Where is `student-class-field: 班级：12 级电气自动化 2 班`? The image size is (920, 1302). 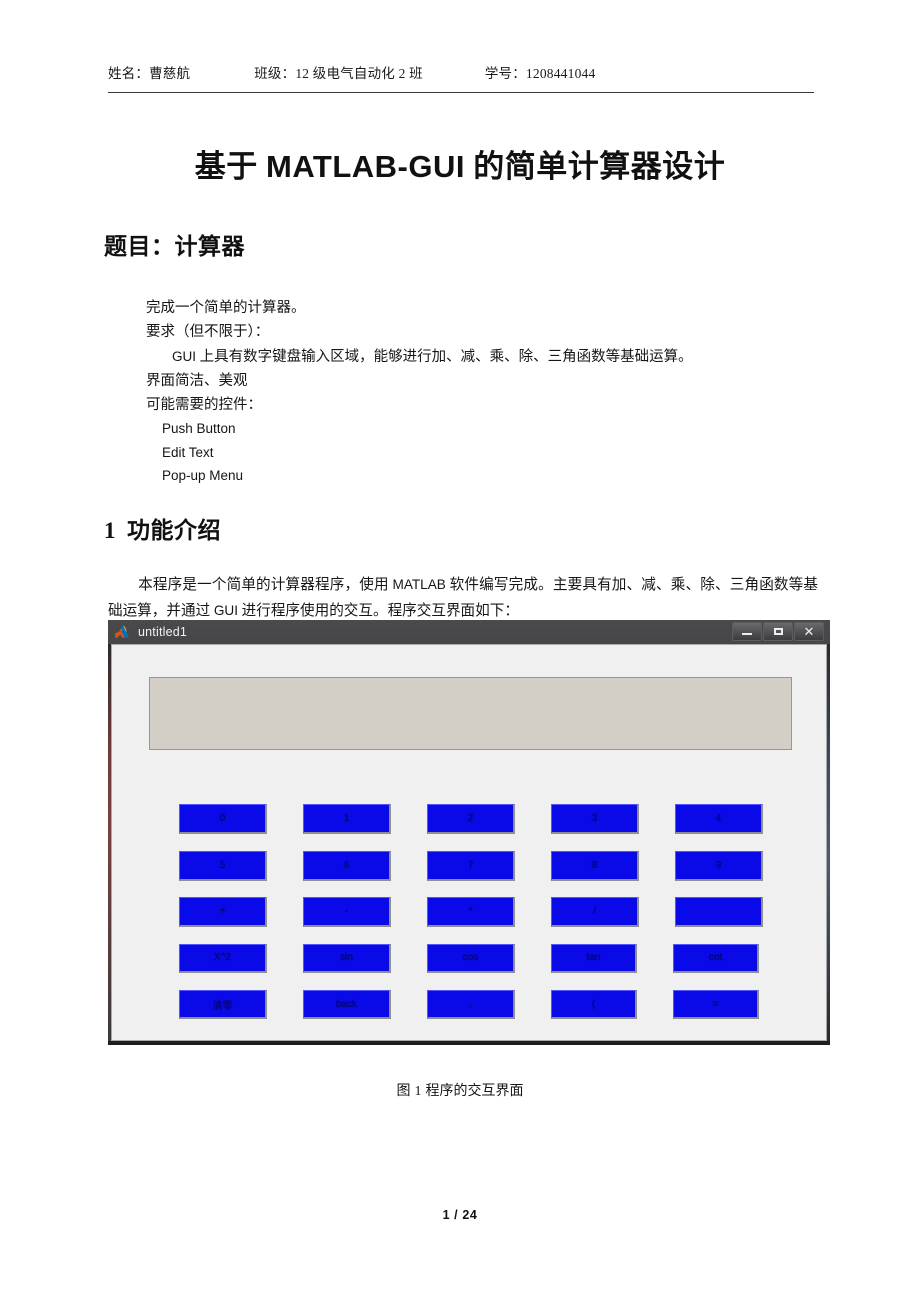 student-class-field: 班级：12 级电气自动化 2 班 is located at coordinates (338, 72).